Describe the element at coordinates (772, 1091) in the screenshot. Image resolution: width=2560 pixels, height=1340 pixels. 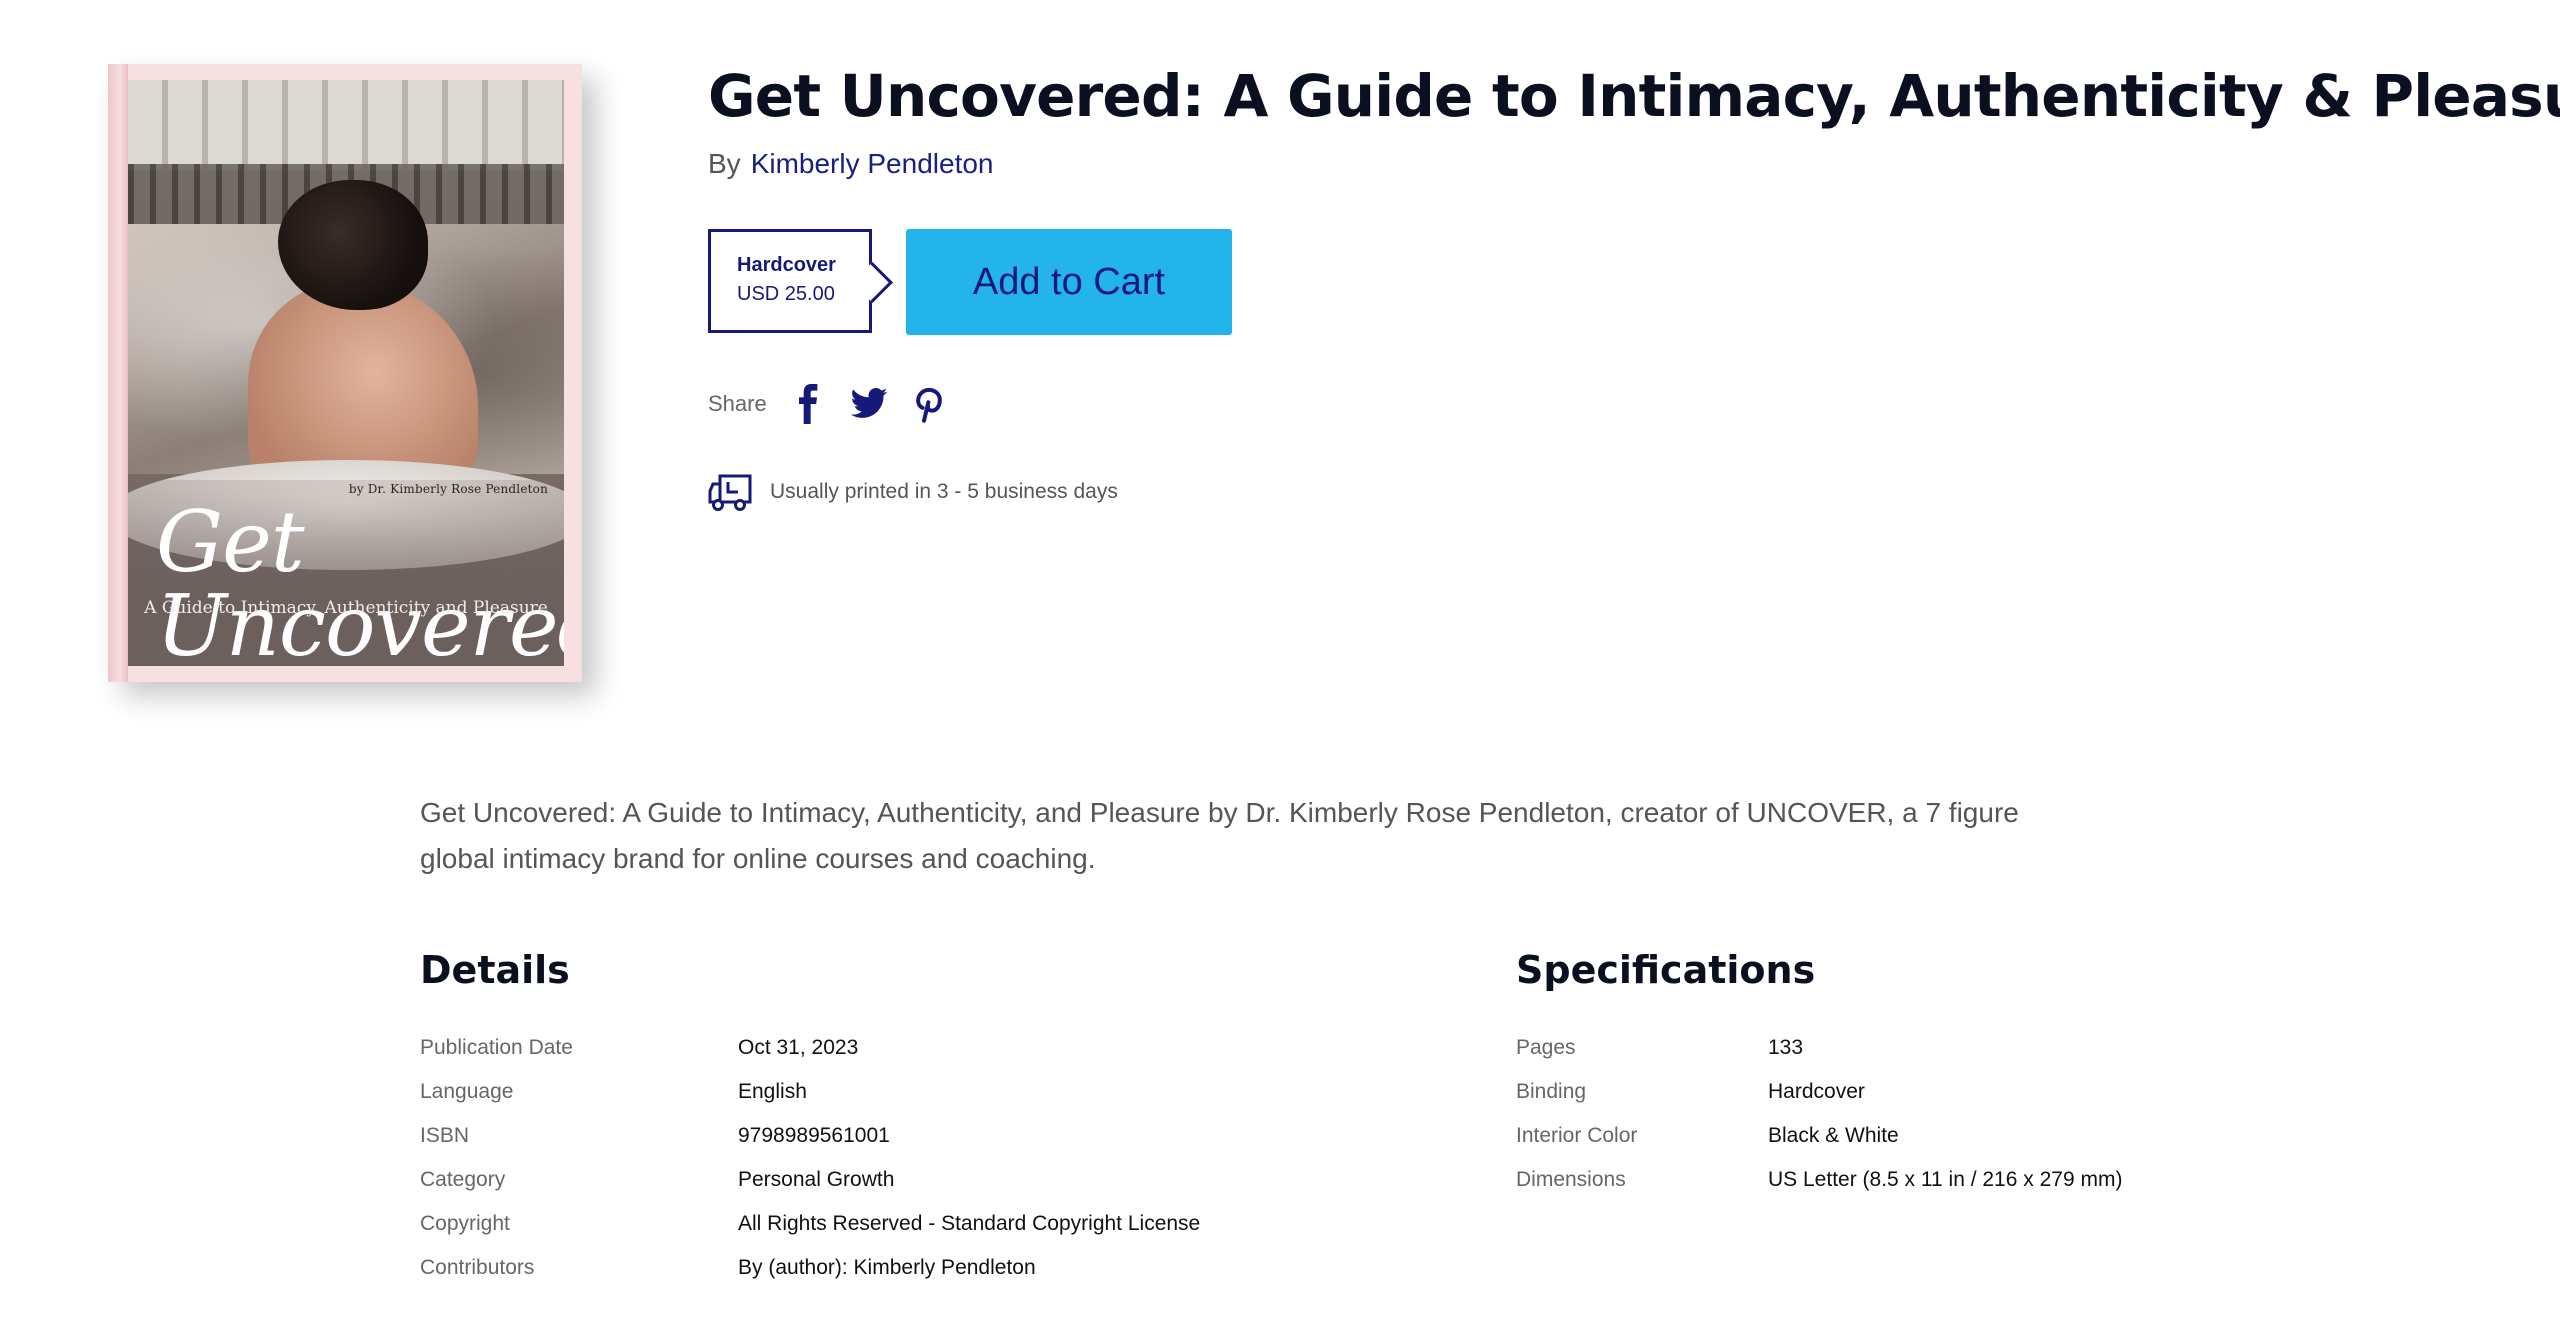
I see `detail-value: English` at that location.